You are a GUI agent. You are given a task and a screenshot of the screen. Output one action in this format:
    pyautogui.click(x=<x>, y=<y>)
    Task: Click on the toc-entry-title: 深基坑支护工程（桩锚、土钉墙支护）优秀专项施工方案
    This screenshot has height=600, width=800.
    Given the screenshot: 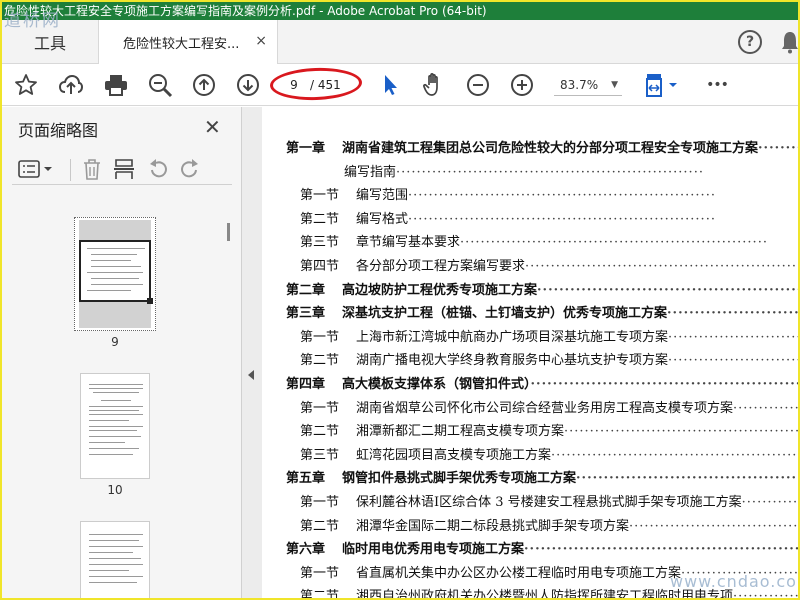 What is the action you would take?
    pyautogui.click(x=505, y=313)
    